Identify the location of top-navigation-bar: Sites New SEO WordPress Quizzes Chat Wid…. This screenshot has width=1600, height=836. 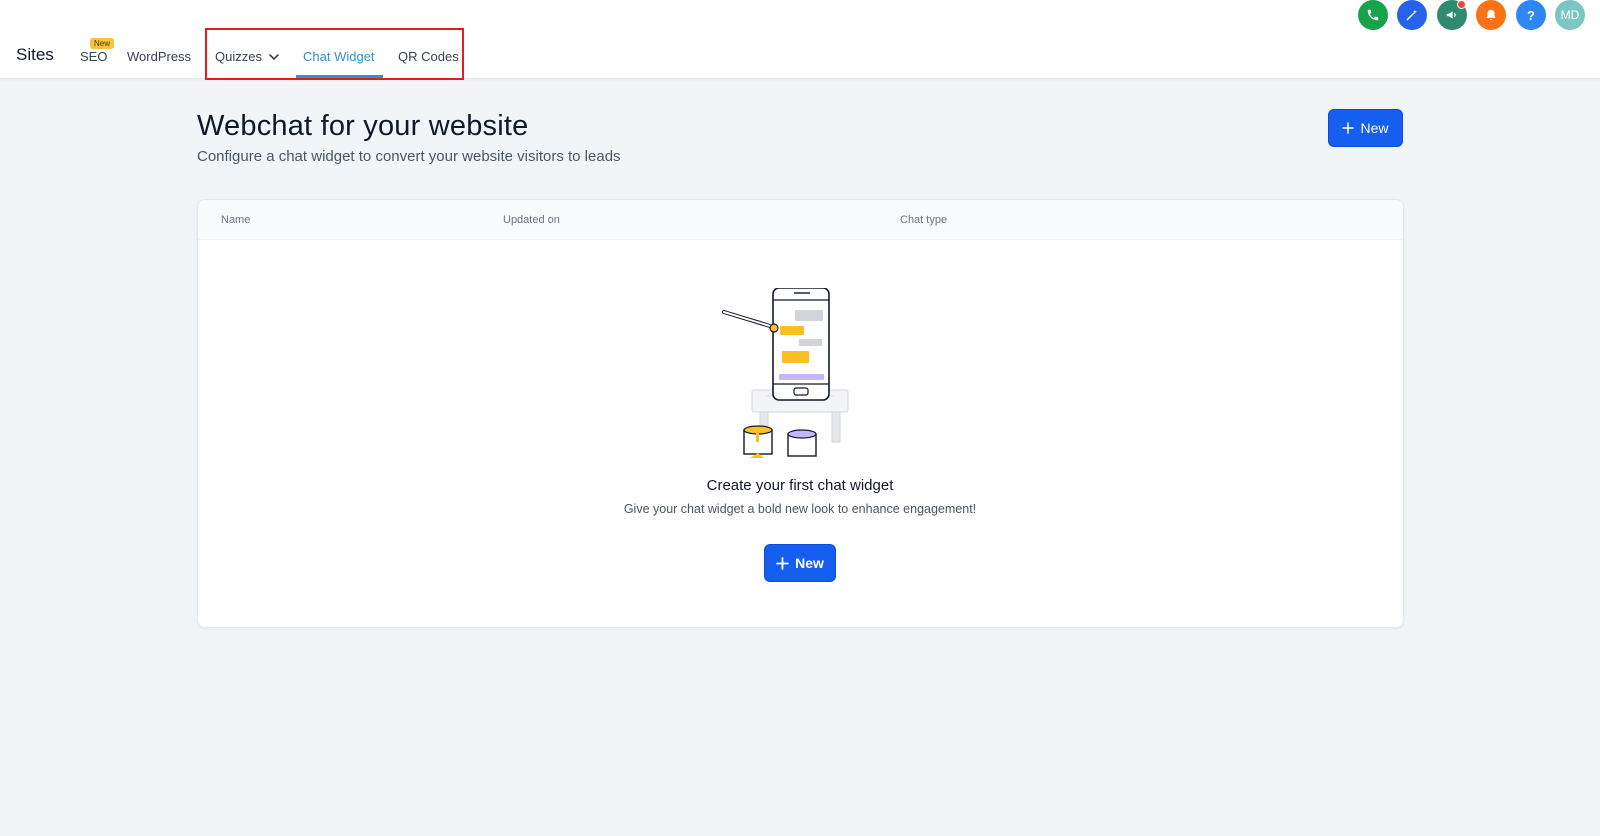
(800, 40).